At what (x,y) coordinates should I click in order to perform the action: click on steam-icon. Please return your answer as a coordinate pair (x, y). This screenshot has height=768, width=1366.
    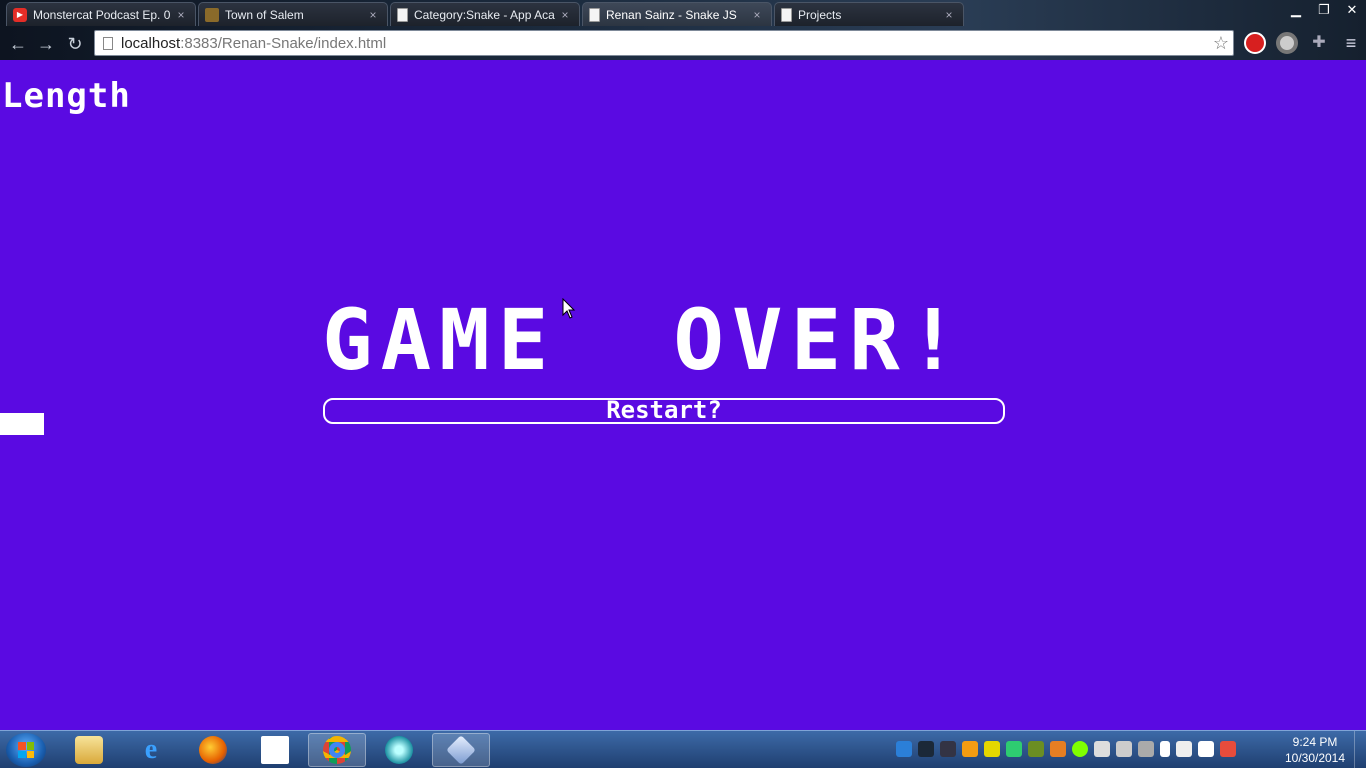
    Looking at the image, I should click on (926, 749).